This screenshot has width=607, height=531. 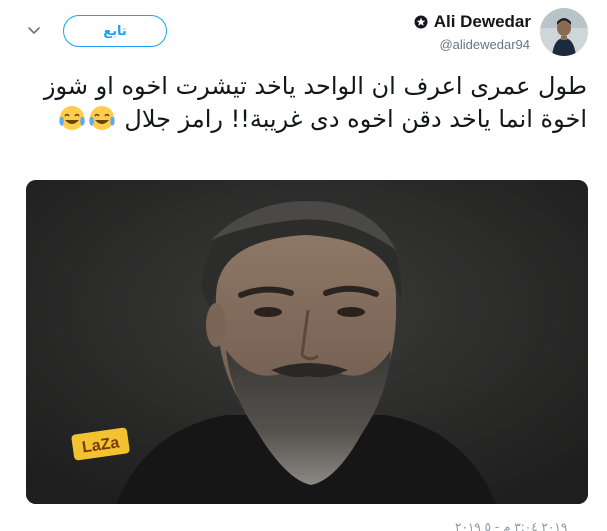 What do you see at coordinates (511, 525) in the screenshot?
I see `tweet-timestamp: ٢٠١٩ ٣:٠٤ م - ٥ ٢٠١٩` at bounding box center [511, 525].